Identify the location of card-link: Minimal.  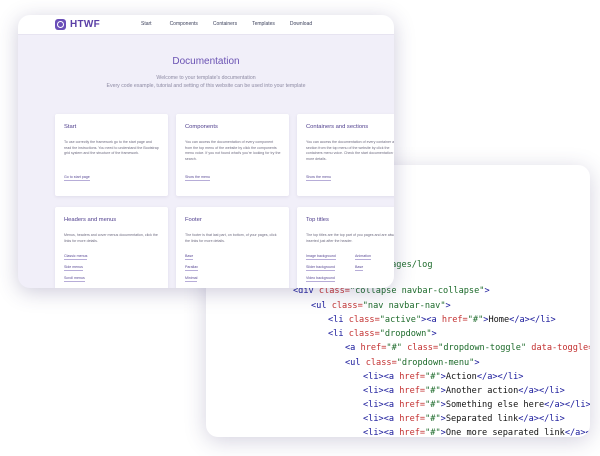
(191, 279).